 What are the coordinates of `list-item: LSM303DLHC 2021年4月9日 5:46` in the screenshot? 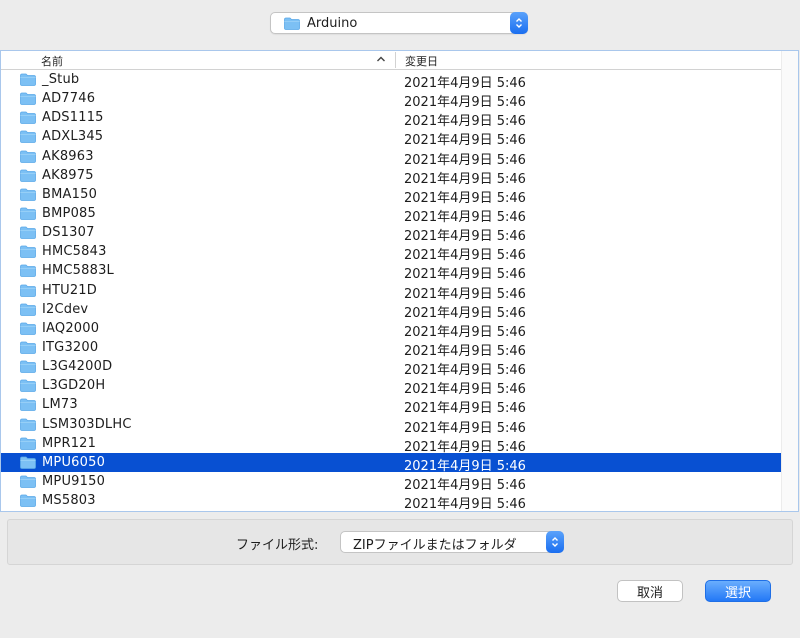 It's located at (392, 425).